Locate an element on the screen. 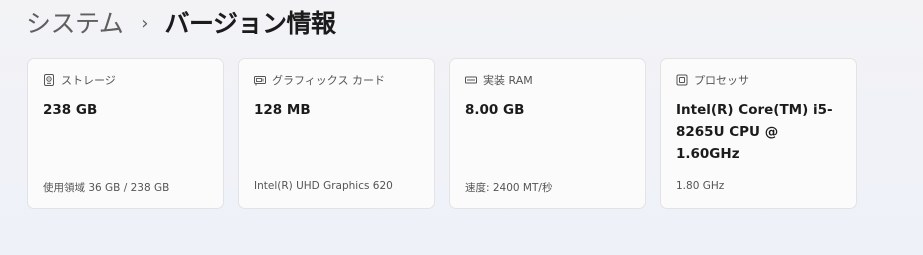 The image size is (923, 255). chevron-right-icon: › is located at coordinates (145, 23).